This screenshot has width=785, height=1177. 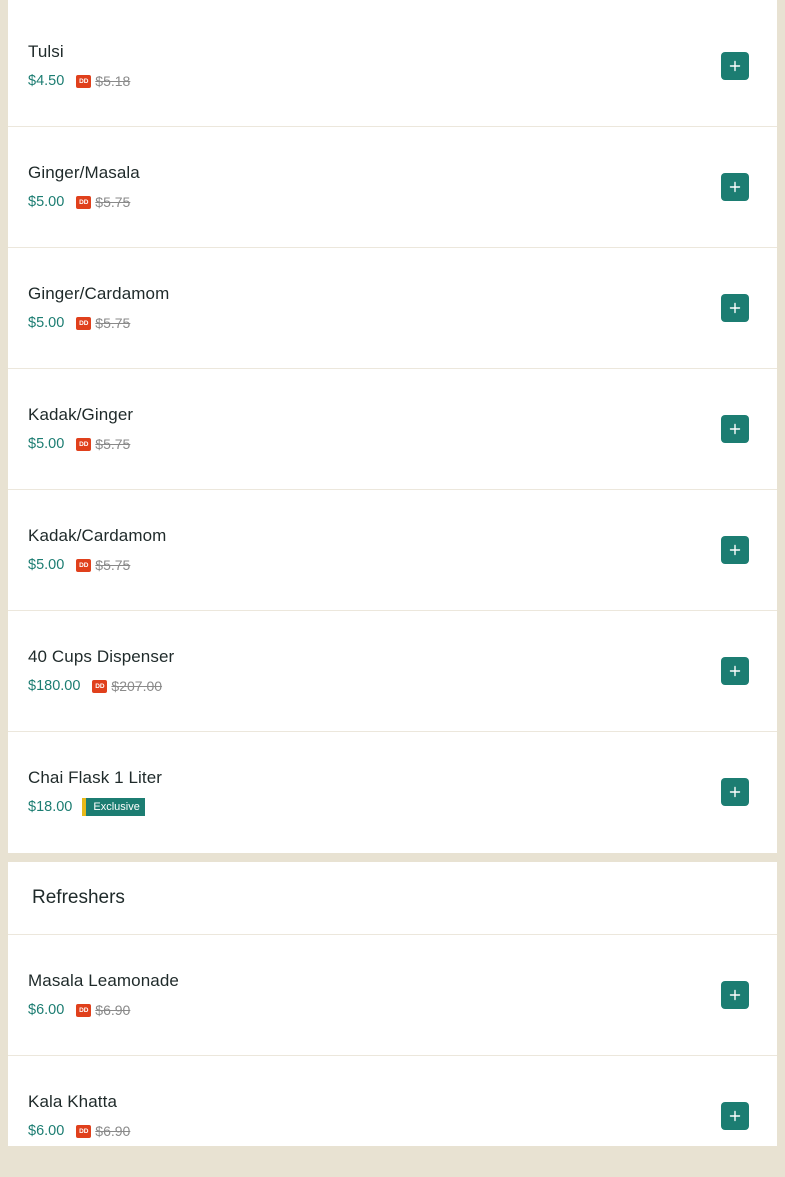 What do you see at coordinates (46, 51) in the screenshot?
I see `item-name: Tulsi` at bounding box center [46, 51].